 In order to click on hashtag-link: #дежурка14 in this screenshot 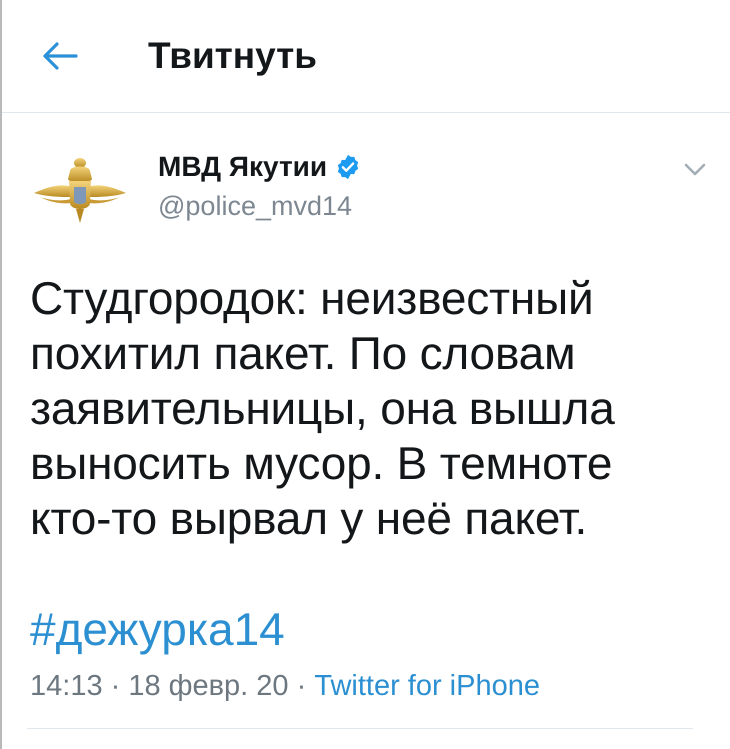, I will do `click(157, 630)`.